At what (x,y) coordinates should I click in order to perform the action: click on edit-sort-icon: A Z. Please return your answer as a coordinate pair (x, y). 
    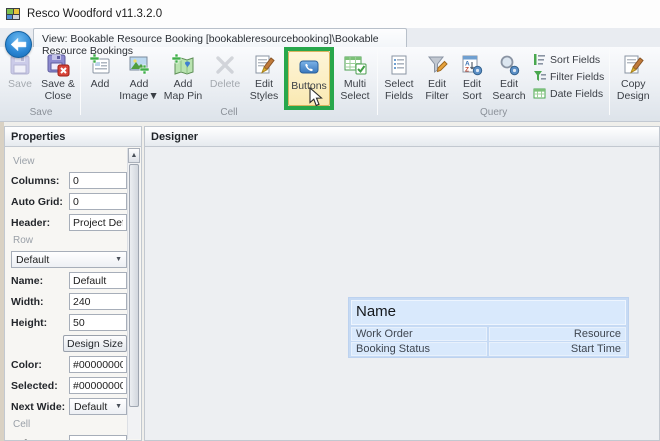
    Looking at the image, I should click on (472, 65).